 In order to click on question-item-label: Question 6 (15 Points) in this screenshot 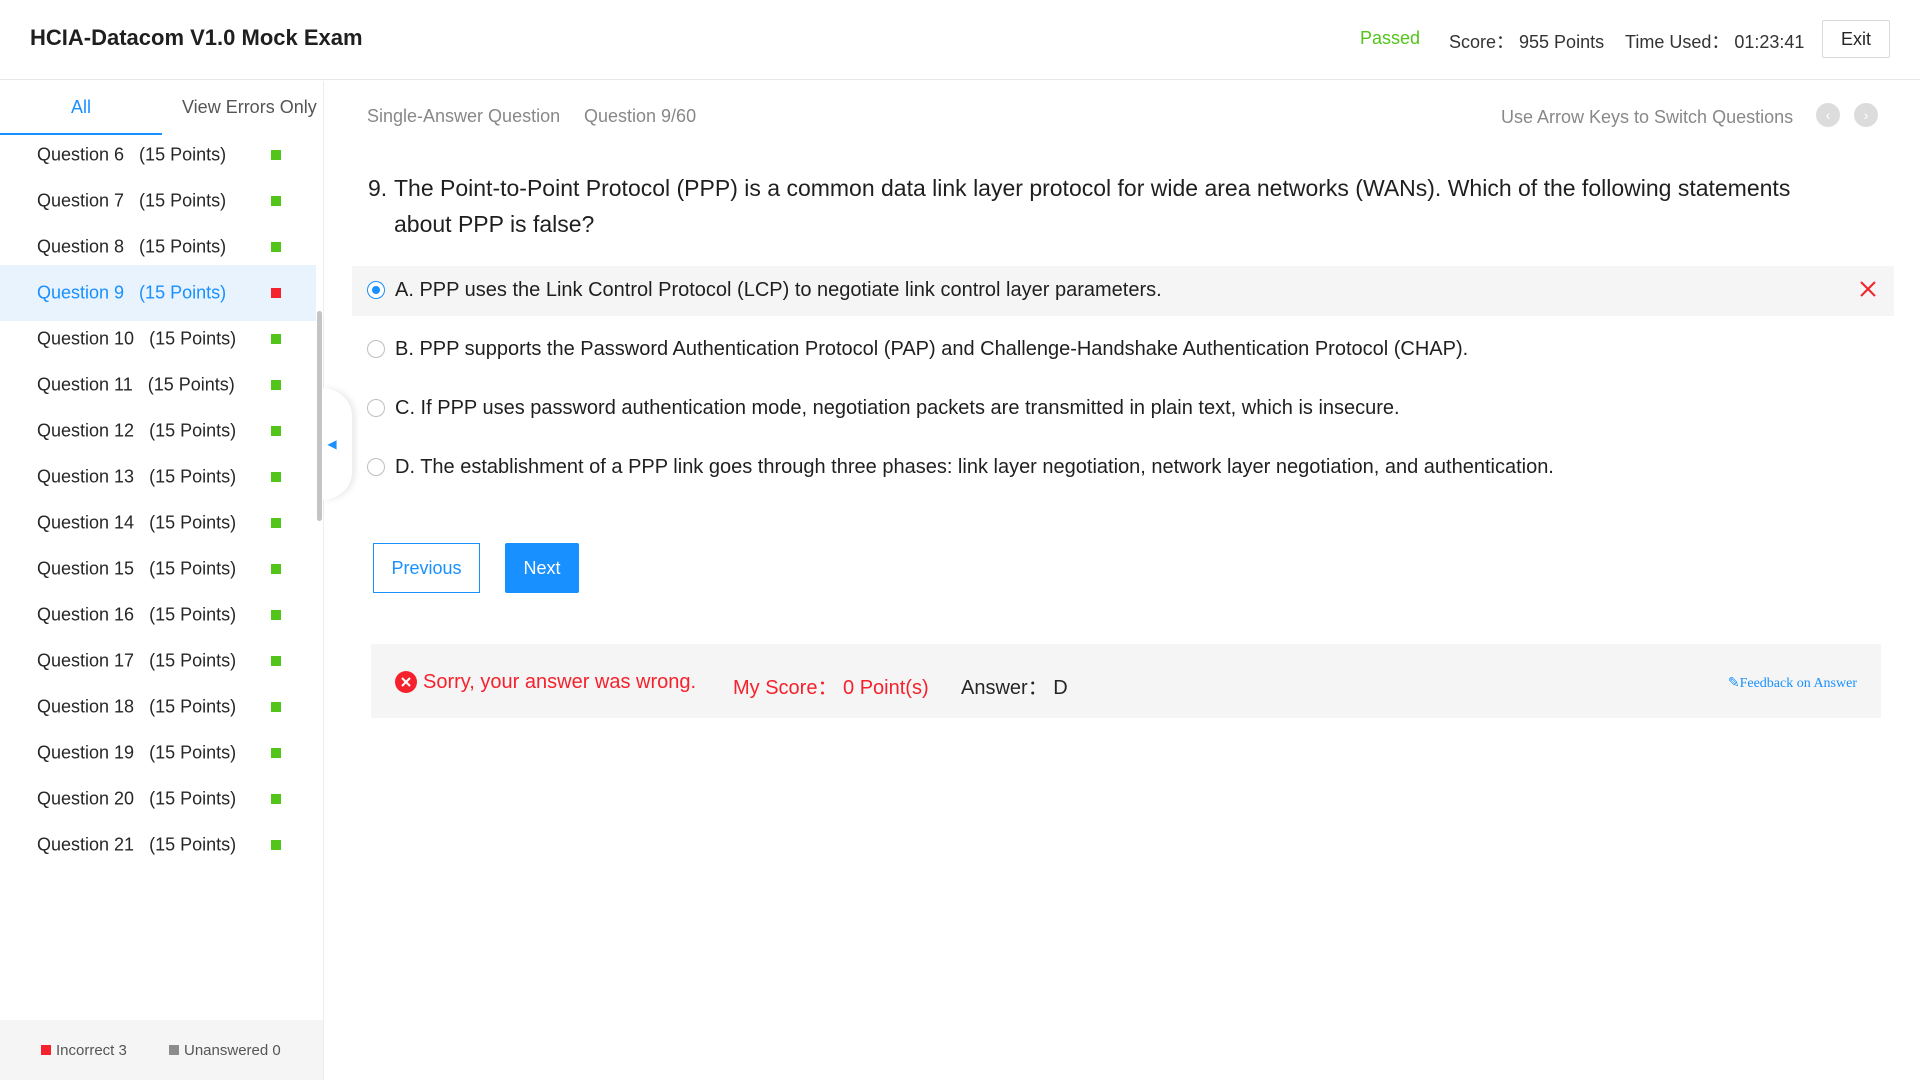, I will do `click(132, 154)`.